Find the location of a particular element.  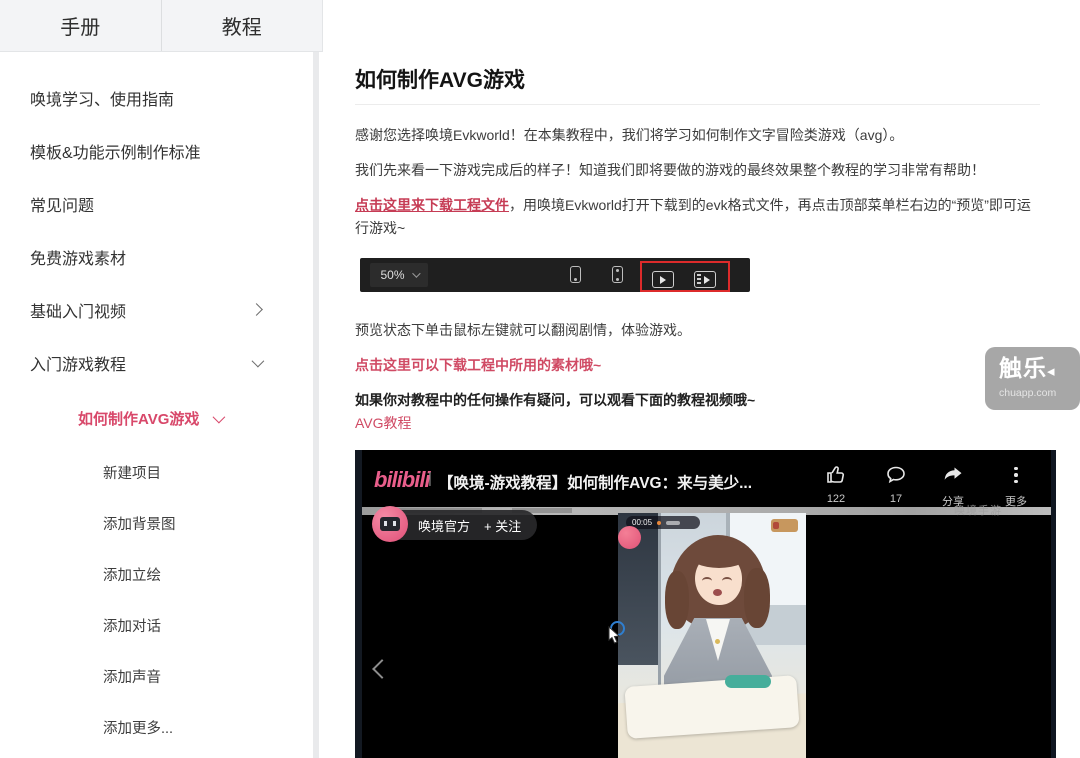

sidebar-item-free-assets: 免费游戏素材 is located at coordinates (156, 256).